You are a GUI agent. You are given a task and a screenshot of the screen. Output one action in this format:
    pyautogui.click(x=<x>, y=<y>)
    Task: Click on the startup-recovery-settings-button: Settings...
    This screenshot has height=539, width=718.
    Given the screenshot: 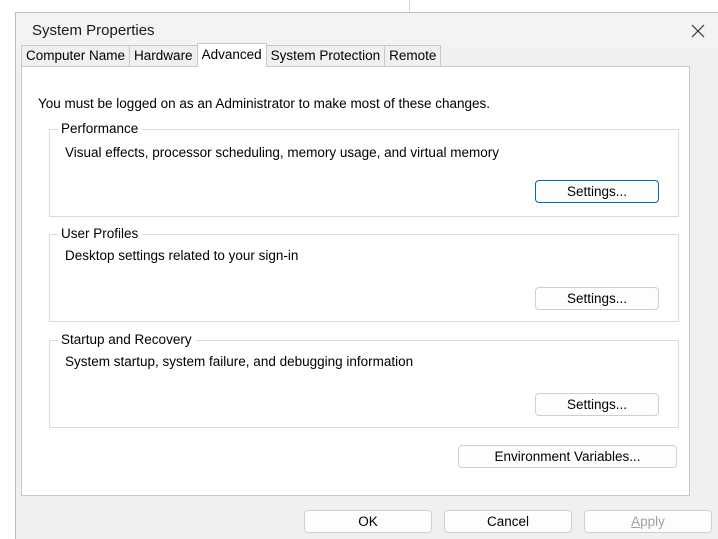 What is the action you would take?
    pyautogui.click(x=597, y=404)
    